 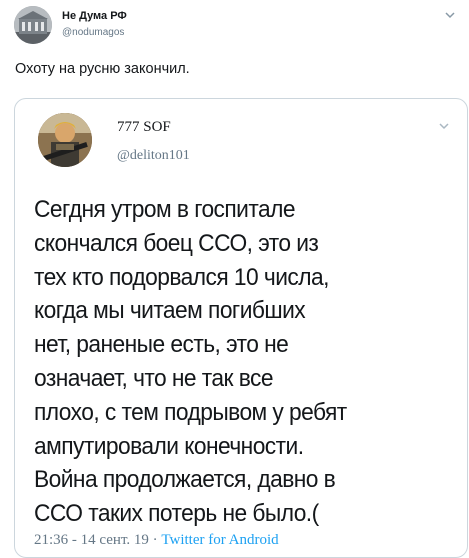 What do you see at coordinates (176, 243) in the screenshot?
I see `text-line: скончался боец ССО, это из` at bounding box center [176, 243].